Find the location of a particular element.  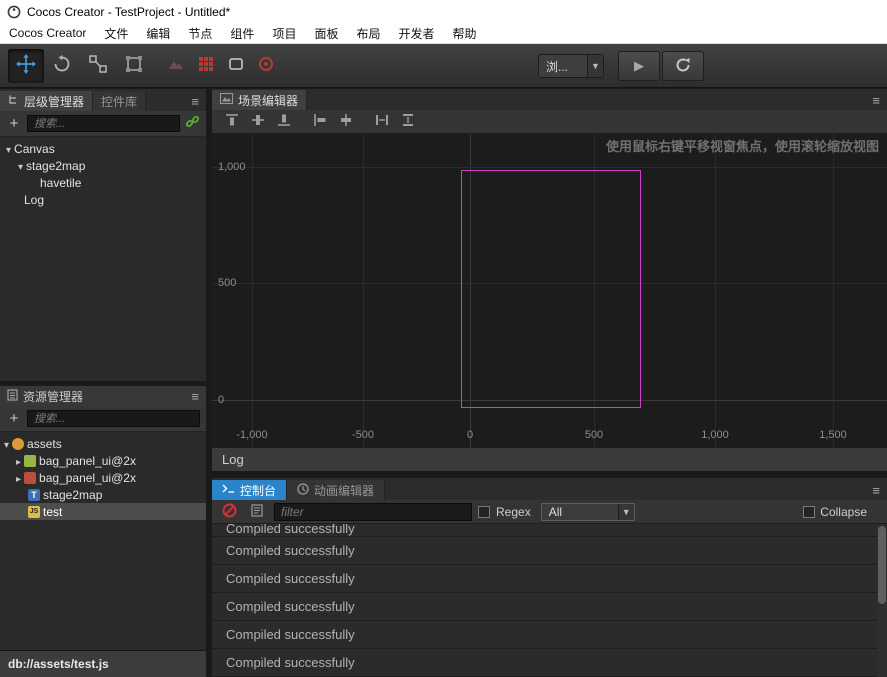

asset-row-test: JS test is located at coordinates (103, 511).